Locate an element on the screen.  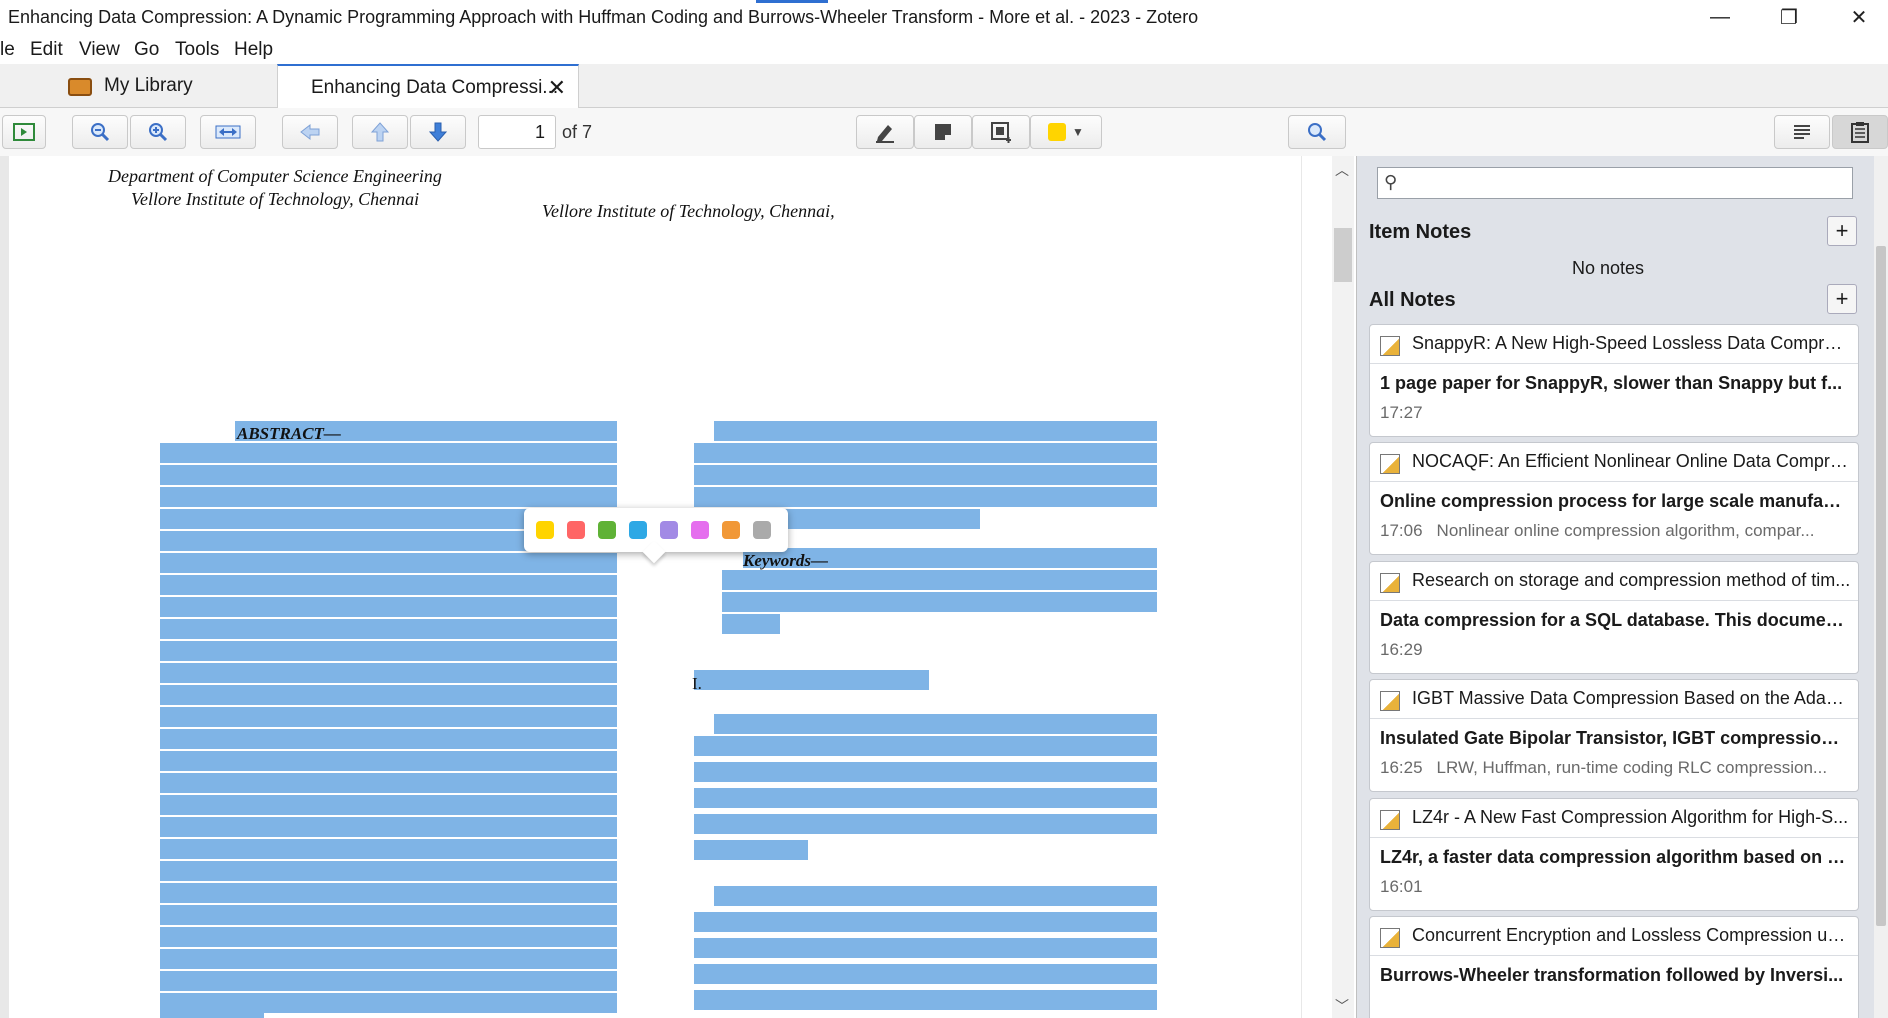
notes-pane-toggle-button is located at coordinates (1860, 132).